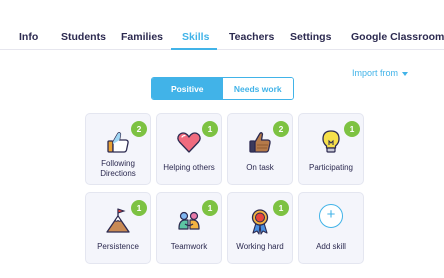 Image resolution: width=444 pixels, height=278 pixels. What do you see at coordinates (194, 49) in the screenshot?
I see `active-tab-indicator` at bounding box center [194, 49].